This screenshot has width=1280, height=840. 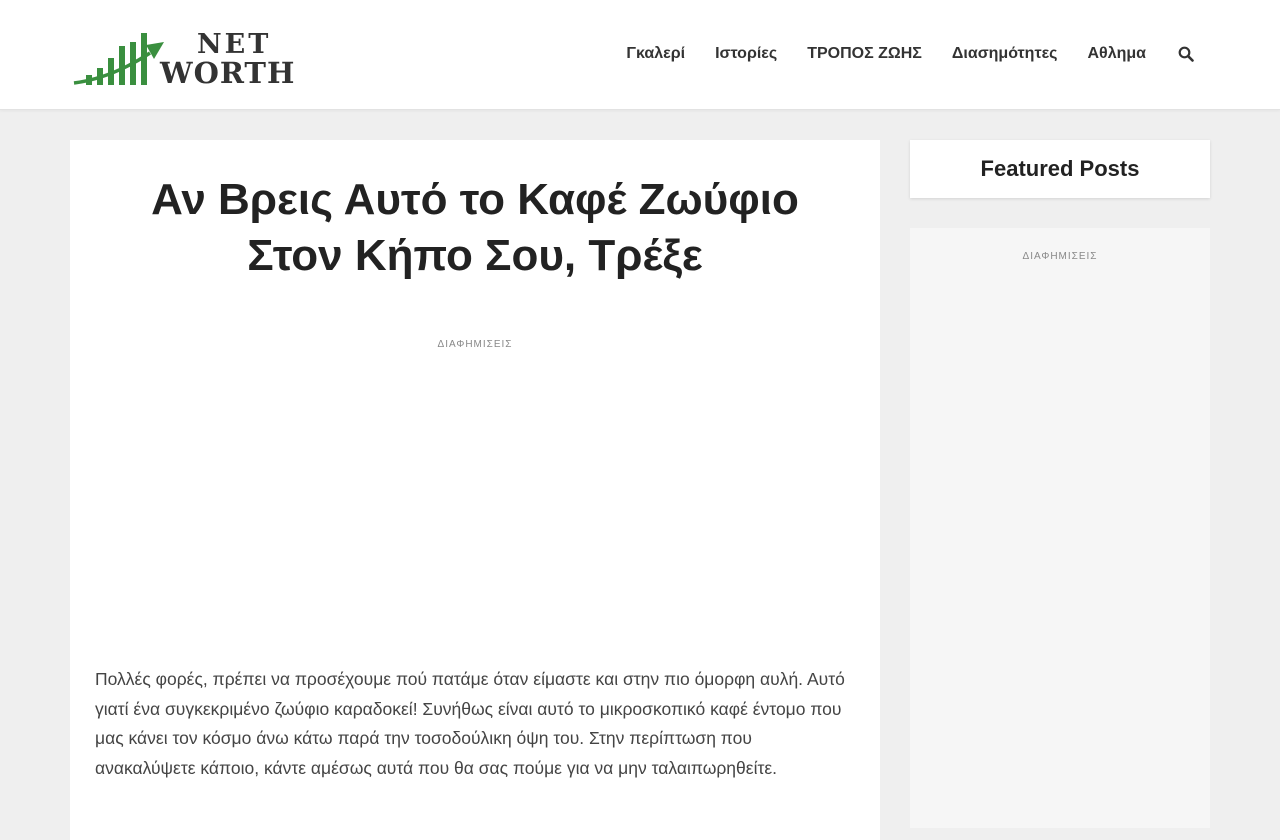 I want to click on sidebar-ad-label: ΔΙΑΦΗΜΙΣΕΙΣ, so click(x=1060, y=256).